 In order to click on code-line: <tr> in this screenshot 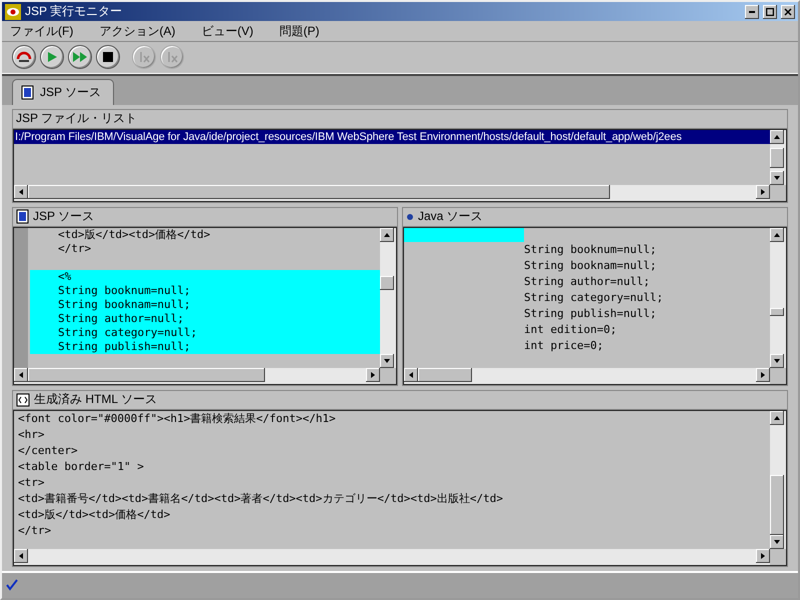, I will do `click(31, 482)`.